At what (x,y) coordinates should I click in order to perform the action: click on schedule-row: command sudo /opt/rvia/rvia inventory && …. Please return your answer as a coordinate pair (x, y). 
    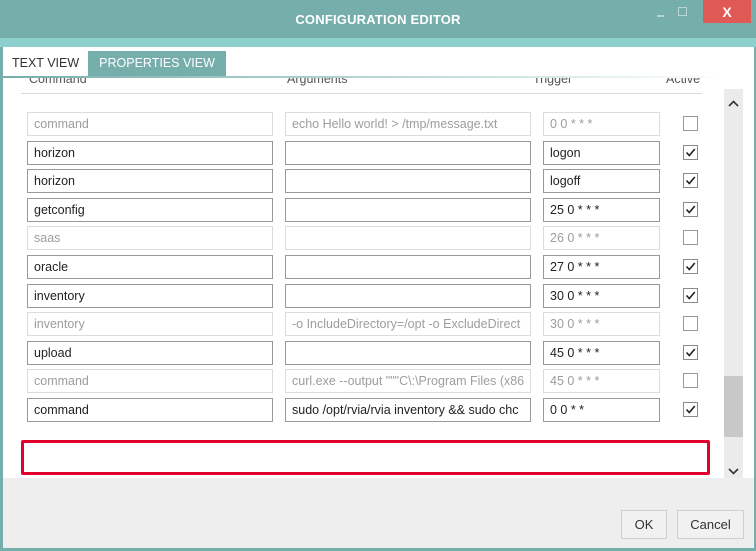
    Looking at the image, I should click on (353, 410).